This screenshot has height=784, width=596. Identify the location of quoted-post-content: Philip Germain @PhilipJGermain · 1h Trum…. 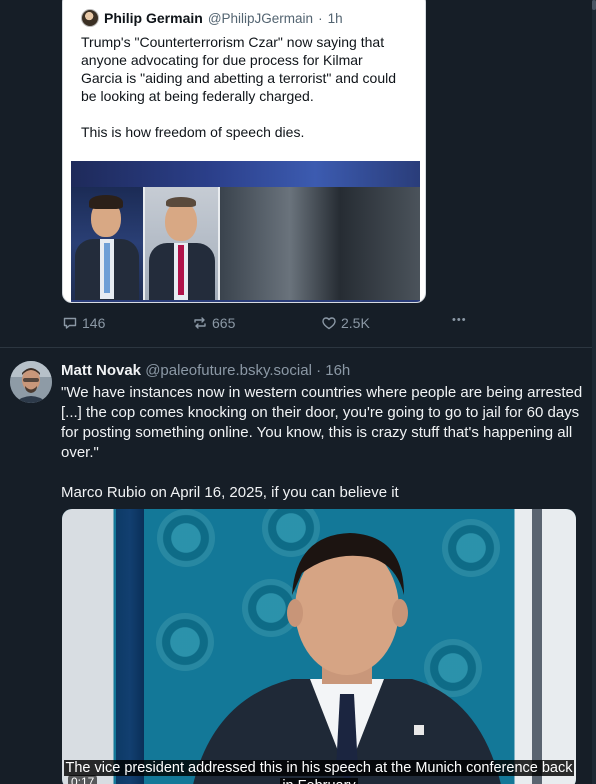
(244, 86).